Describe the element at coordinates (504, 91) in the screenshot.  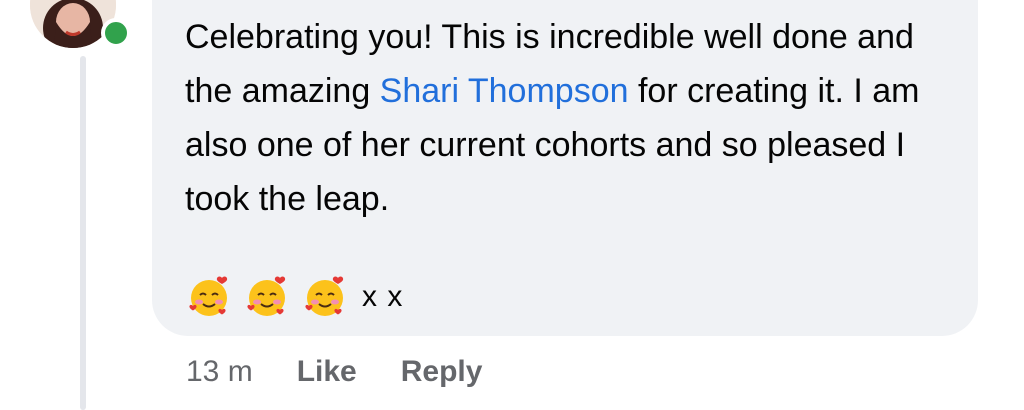
I see `mention-link: Shari Thompson` at that location.